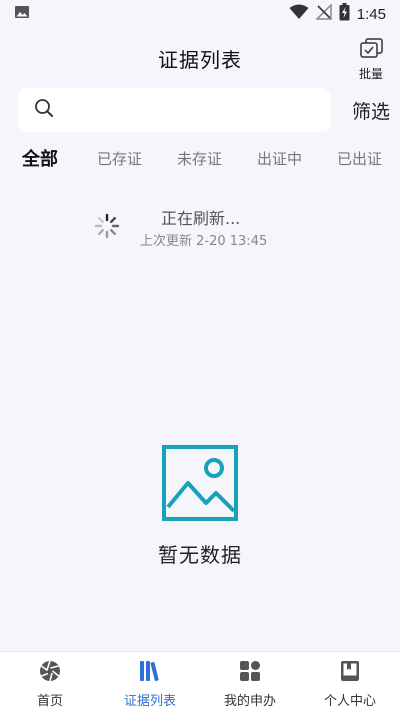 The width and height of the screenshot is (400, 711). I want to click on books-icon, so click(150, 673).